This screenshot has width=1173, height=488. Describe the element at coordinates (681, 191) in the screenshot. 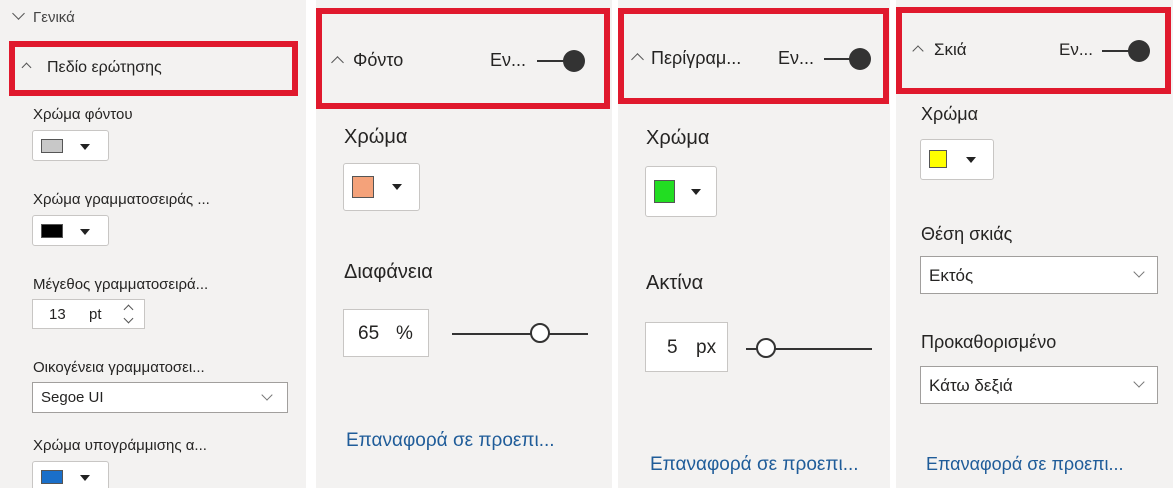

I see `border-color-picker` at that location.